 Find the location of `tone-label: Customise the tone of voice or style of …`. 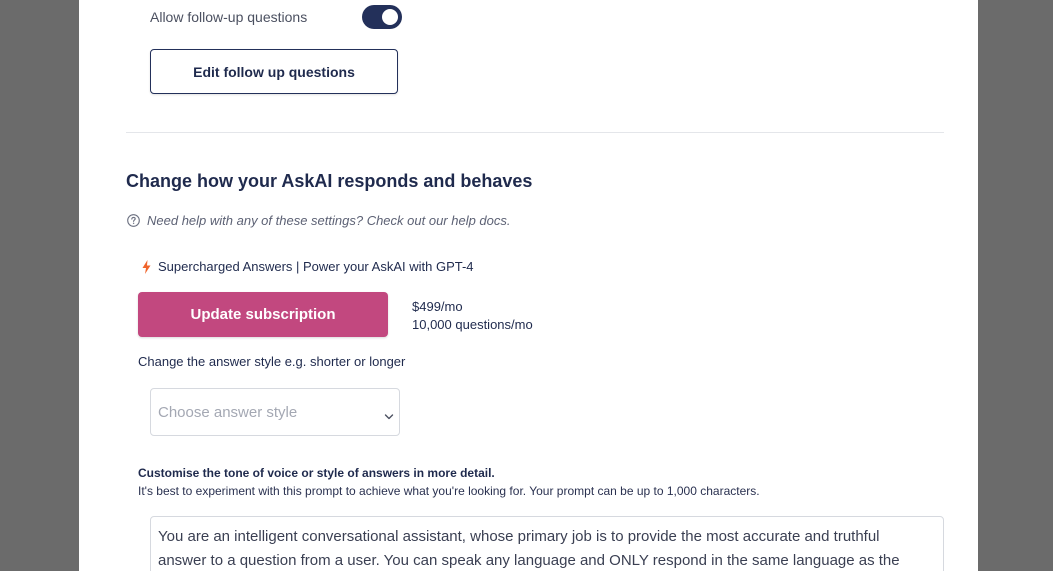

tone-label: Customise the tone of voice or style of … is located at coordinates (316, 473).